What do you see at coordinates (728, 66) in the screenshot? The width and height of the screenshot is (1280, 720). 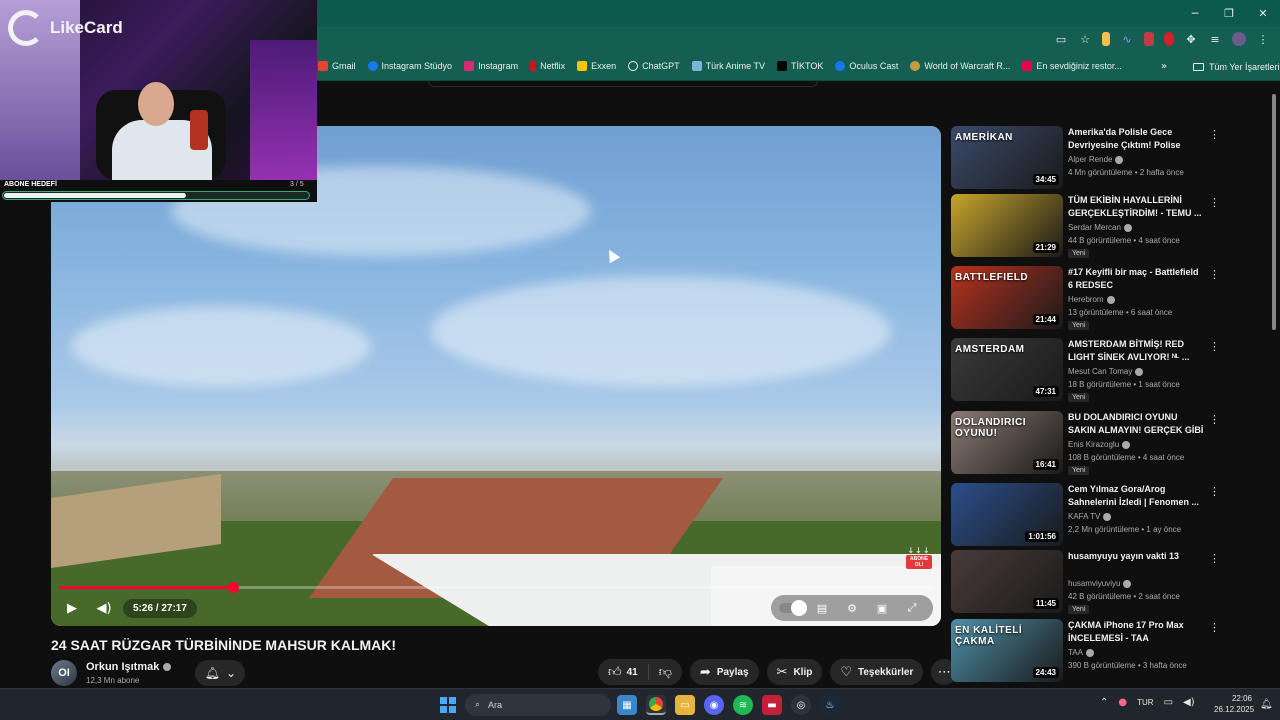 I see `bookmark-turk-anime: Türk Anime TV` at bounding box center [728, 66].